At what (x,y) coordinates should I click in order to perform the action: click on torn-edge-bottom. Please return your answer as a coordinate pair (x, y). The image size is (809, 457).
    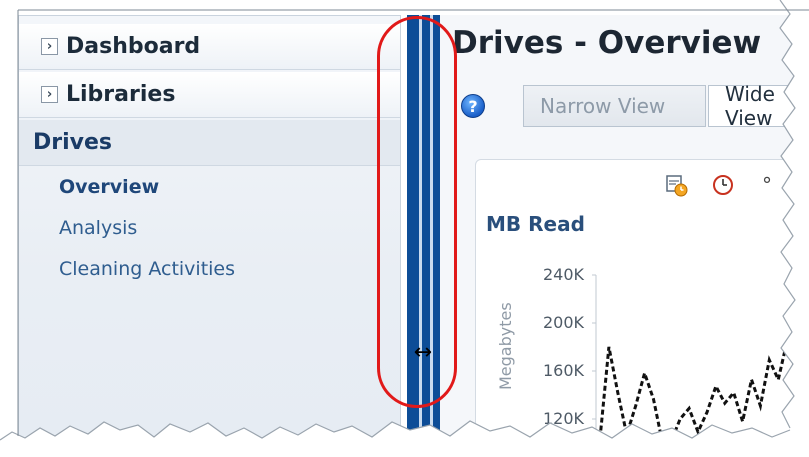
    Looking at the image, I should click on (404, 439).